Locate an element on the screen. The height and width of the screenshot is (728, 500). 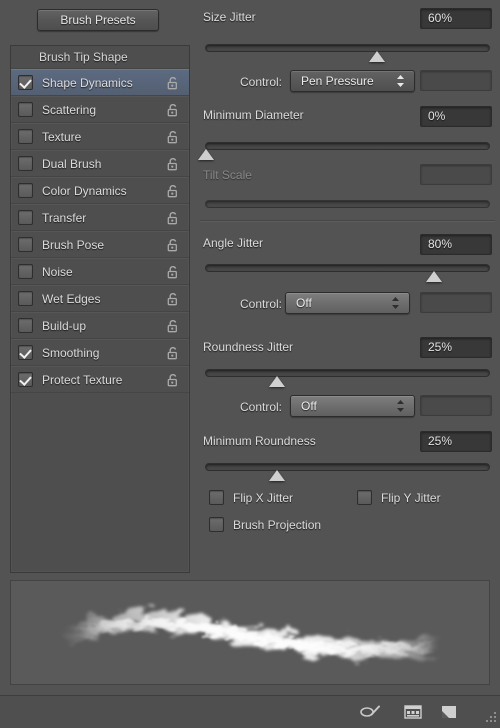
roundness-jitter-control-value: Off is located at coordinates (309, 406).